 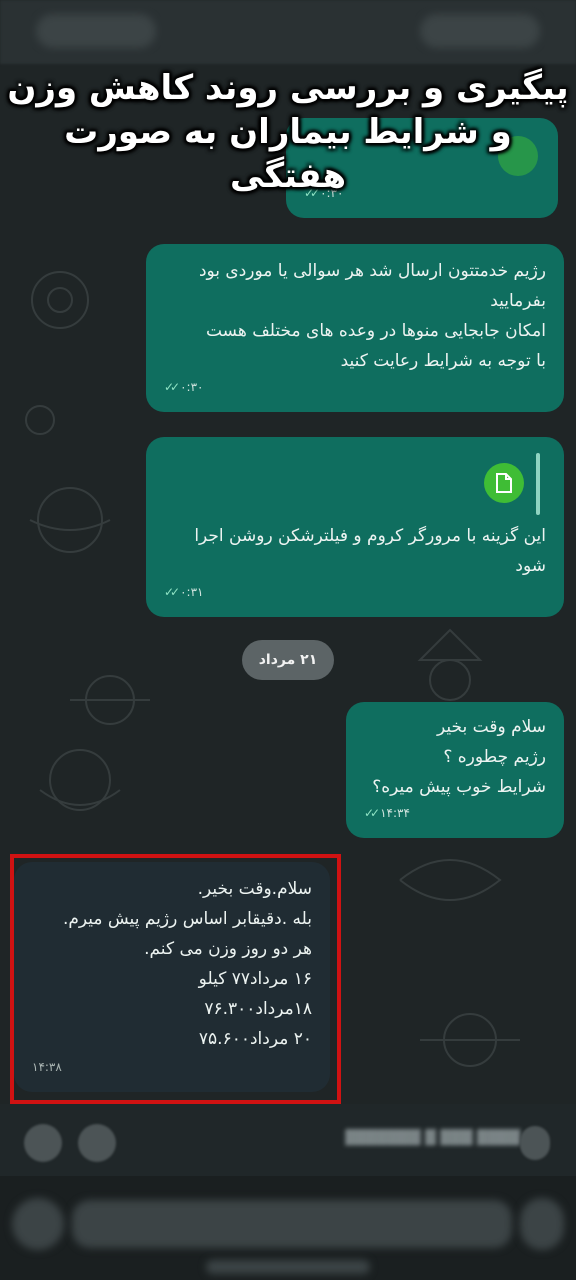 I want to click on nav-search-bar, so click(x=292, y=1224).